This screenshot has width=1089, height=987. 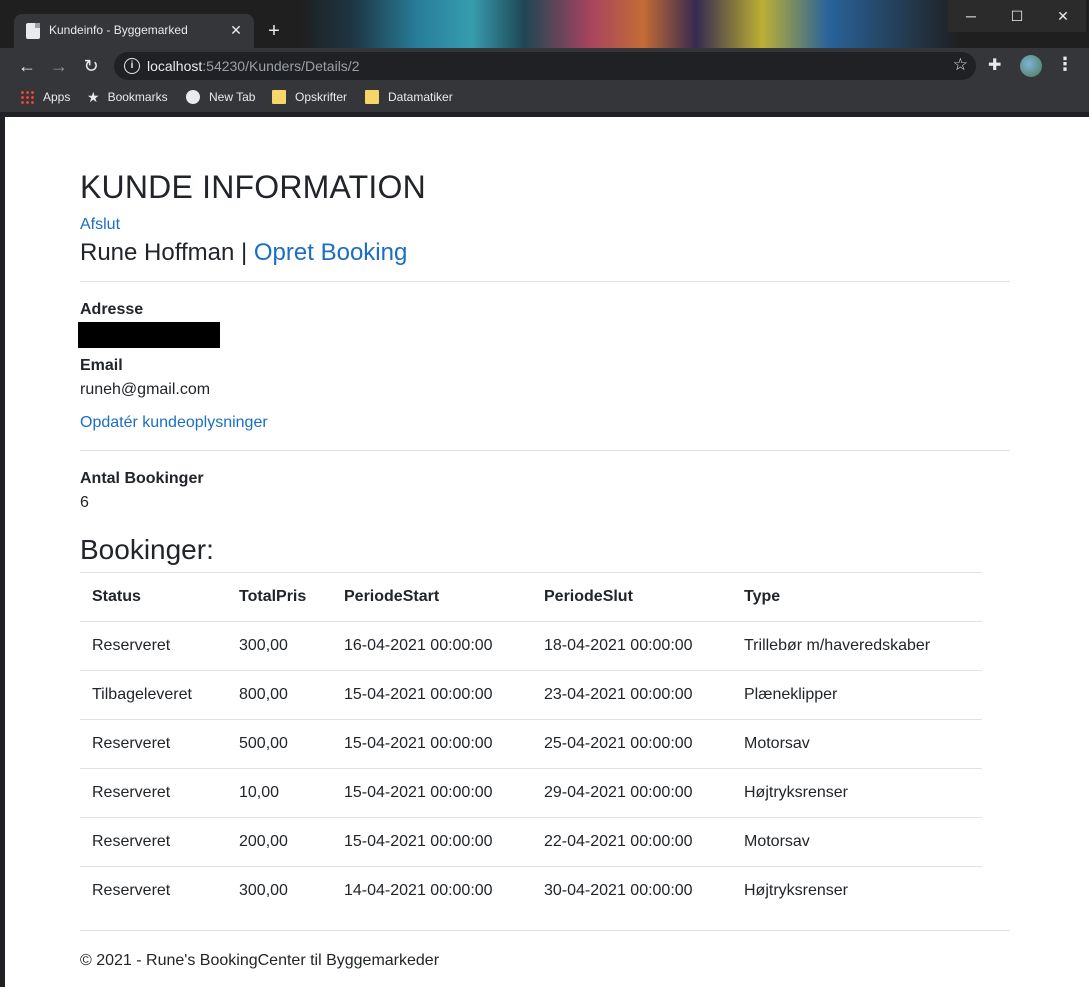 What do you see at coordinates (994, 65) in the screenshot?
I see `extensions-puzzle-icon: ✚` at bounding box center [994, 65].